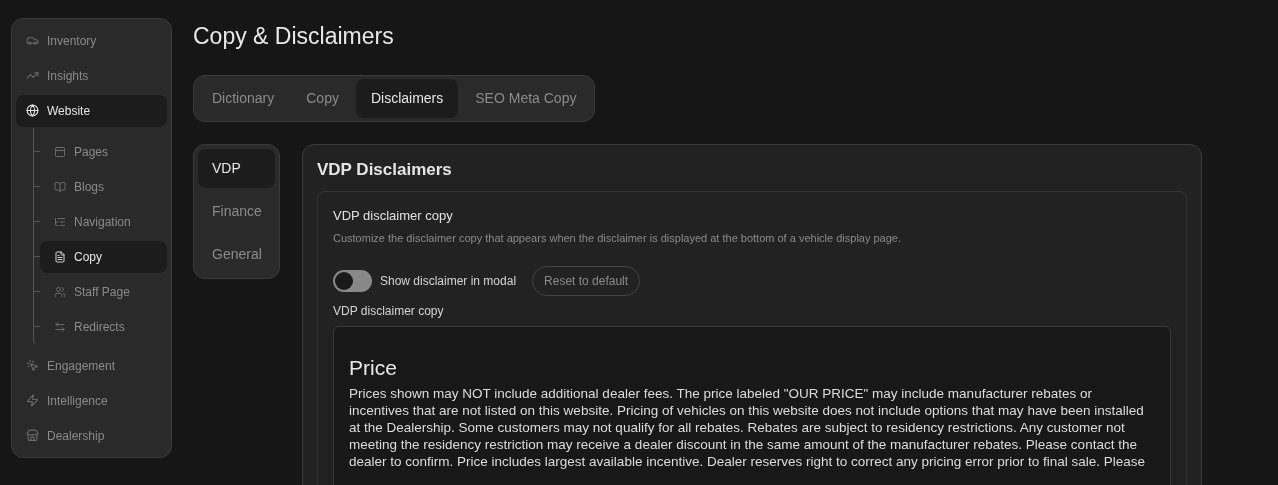 The height and width of the screenshot is (485, 1278). Describe the element at coordinates (32, 435) in the screenshot. I see `store-icon` at that location.